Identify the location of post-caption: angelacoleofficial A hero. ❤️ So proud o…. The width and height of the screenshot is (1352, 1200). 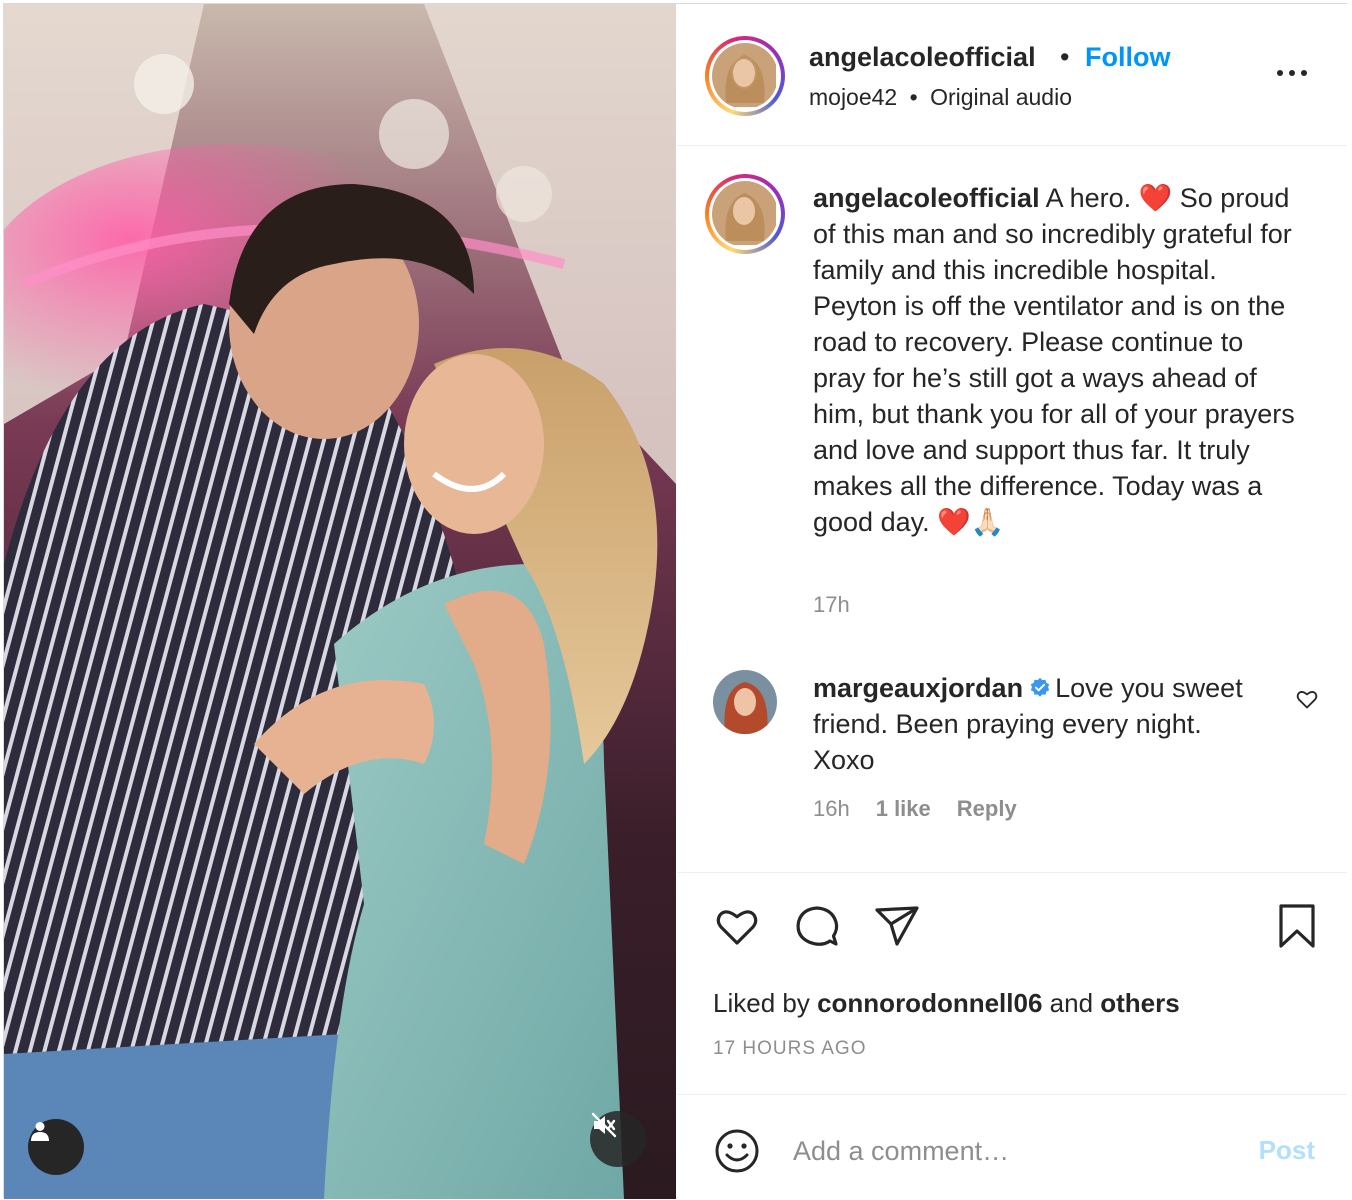
(1058, 360).